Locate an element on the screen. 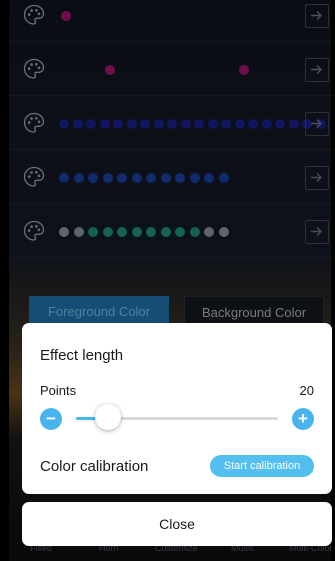 The width and height of the screenshot is (335, 561). minus-icon: − is located at coordinates (51, 418).